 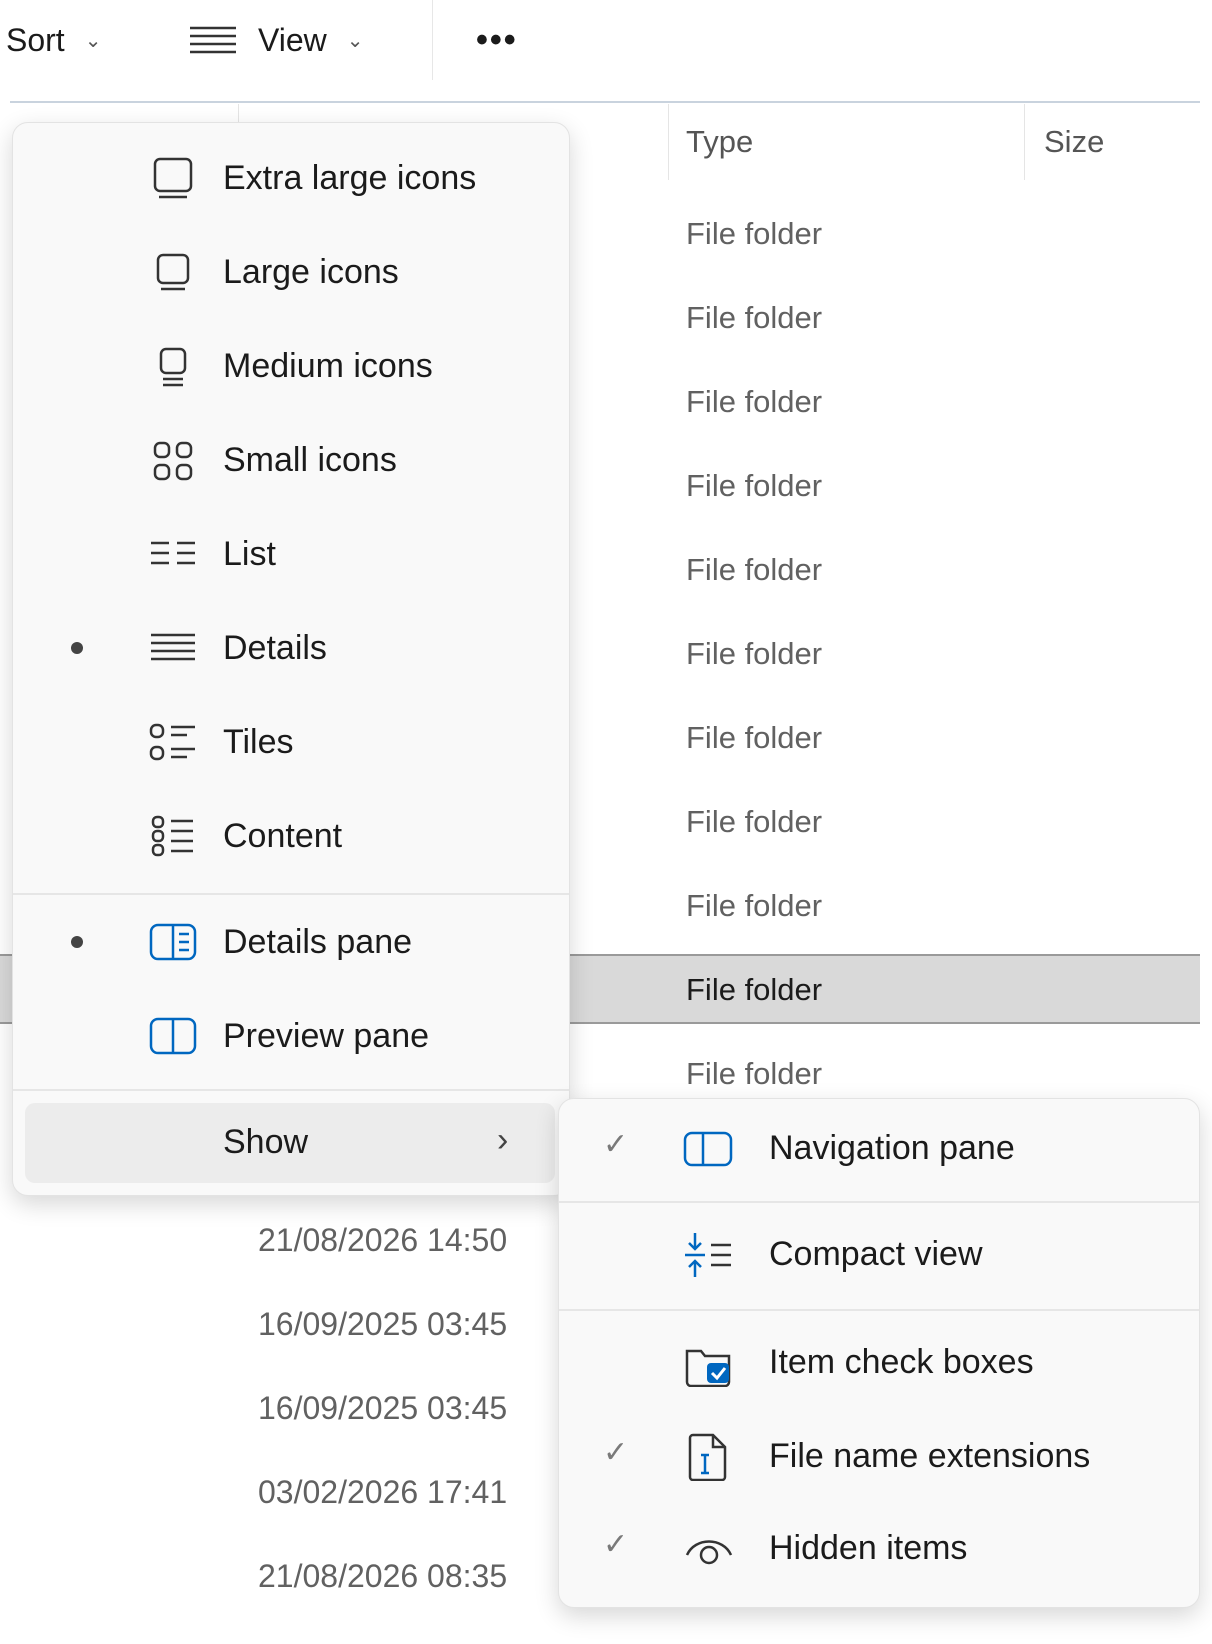 What do you see at coordinates (432, 40) in the screenshot?
I see `toolbar-separator` at bounding box center [432, 40].